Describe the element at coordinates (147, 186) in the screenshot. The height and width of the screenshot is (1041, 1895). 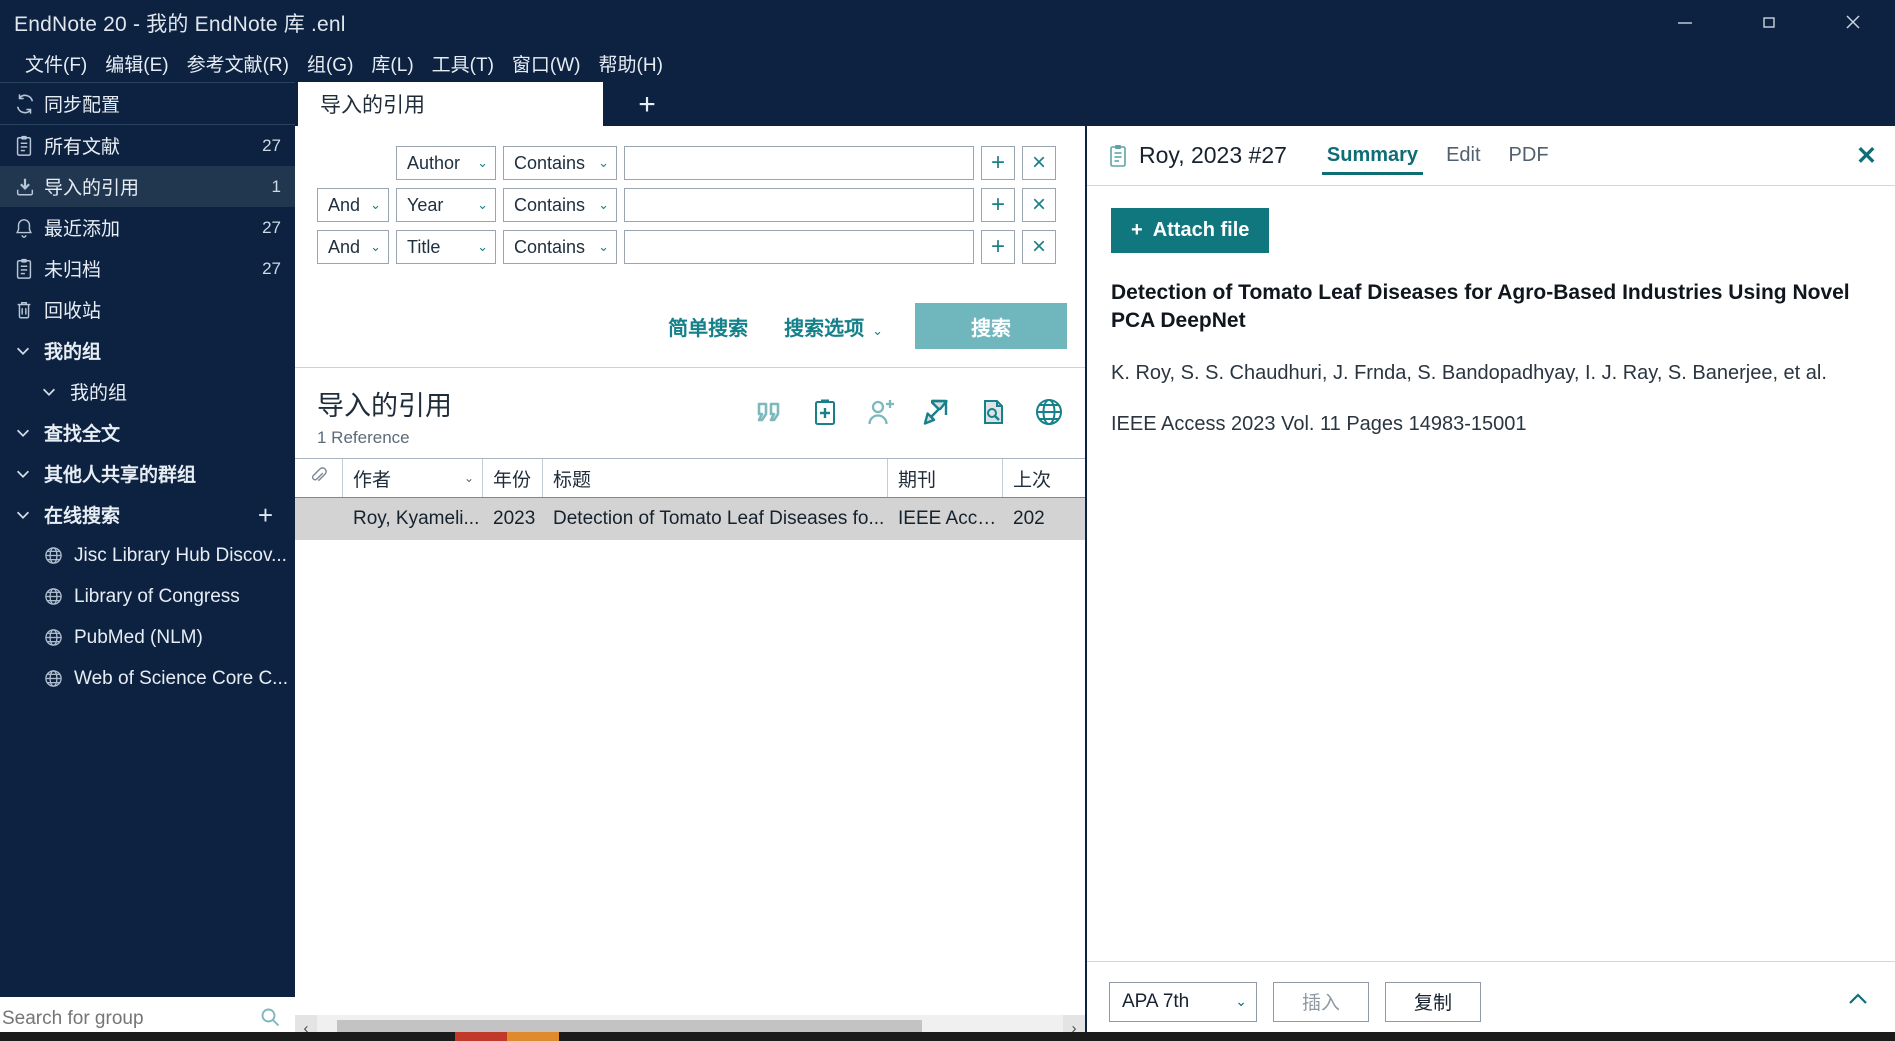
I see `sidebar-item-imported-references: 导入的引用 1` at that location.